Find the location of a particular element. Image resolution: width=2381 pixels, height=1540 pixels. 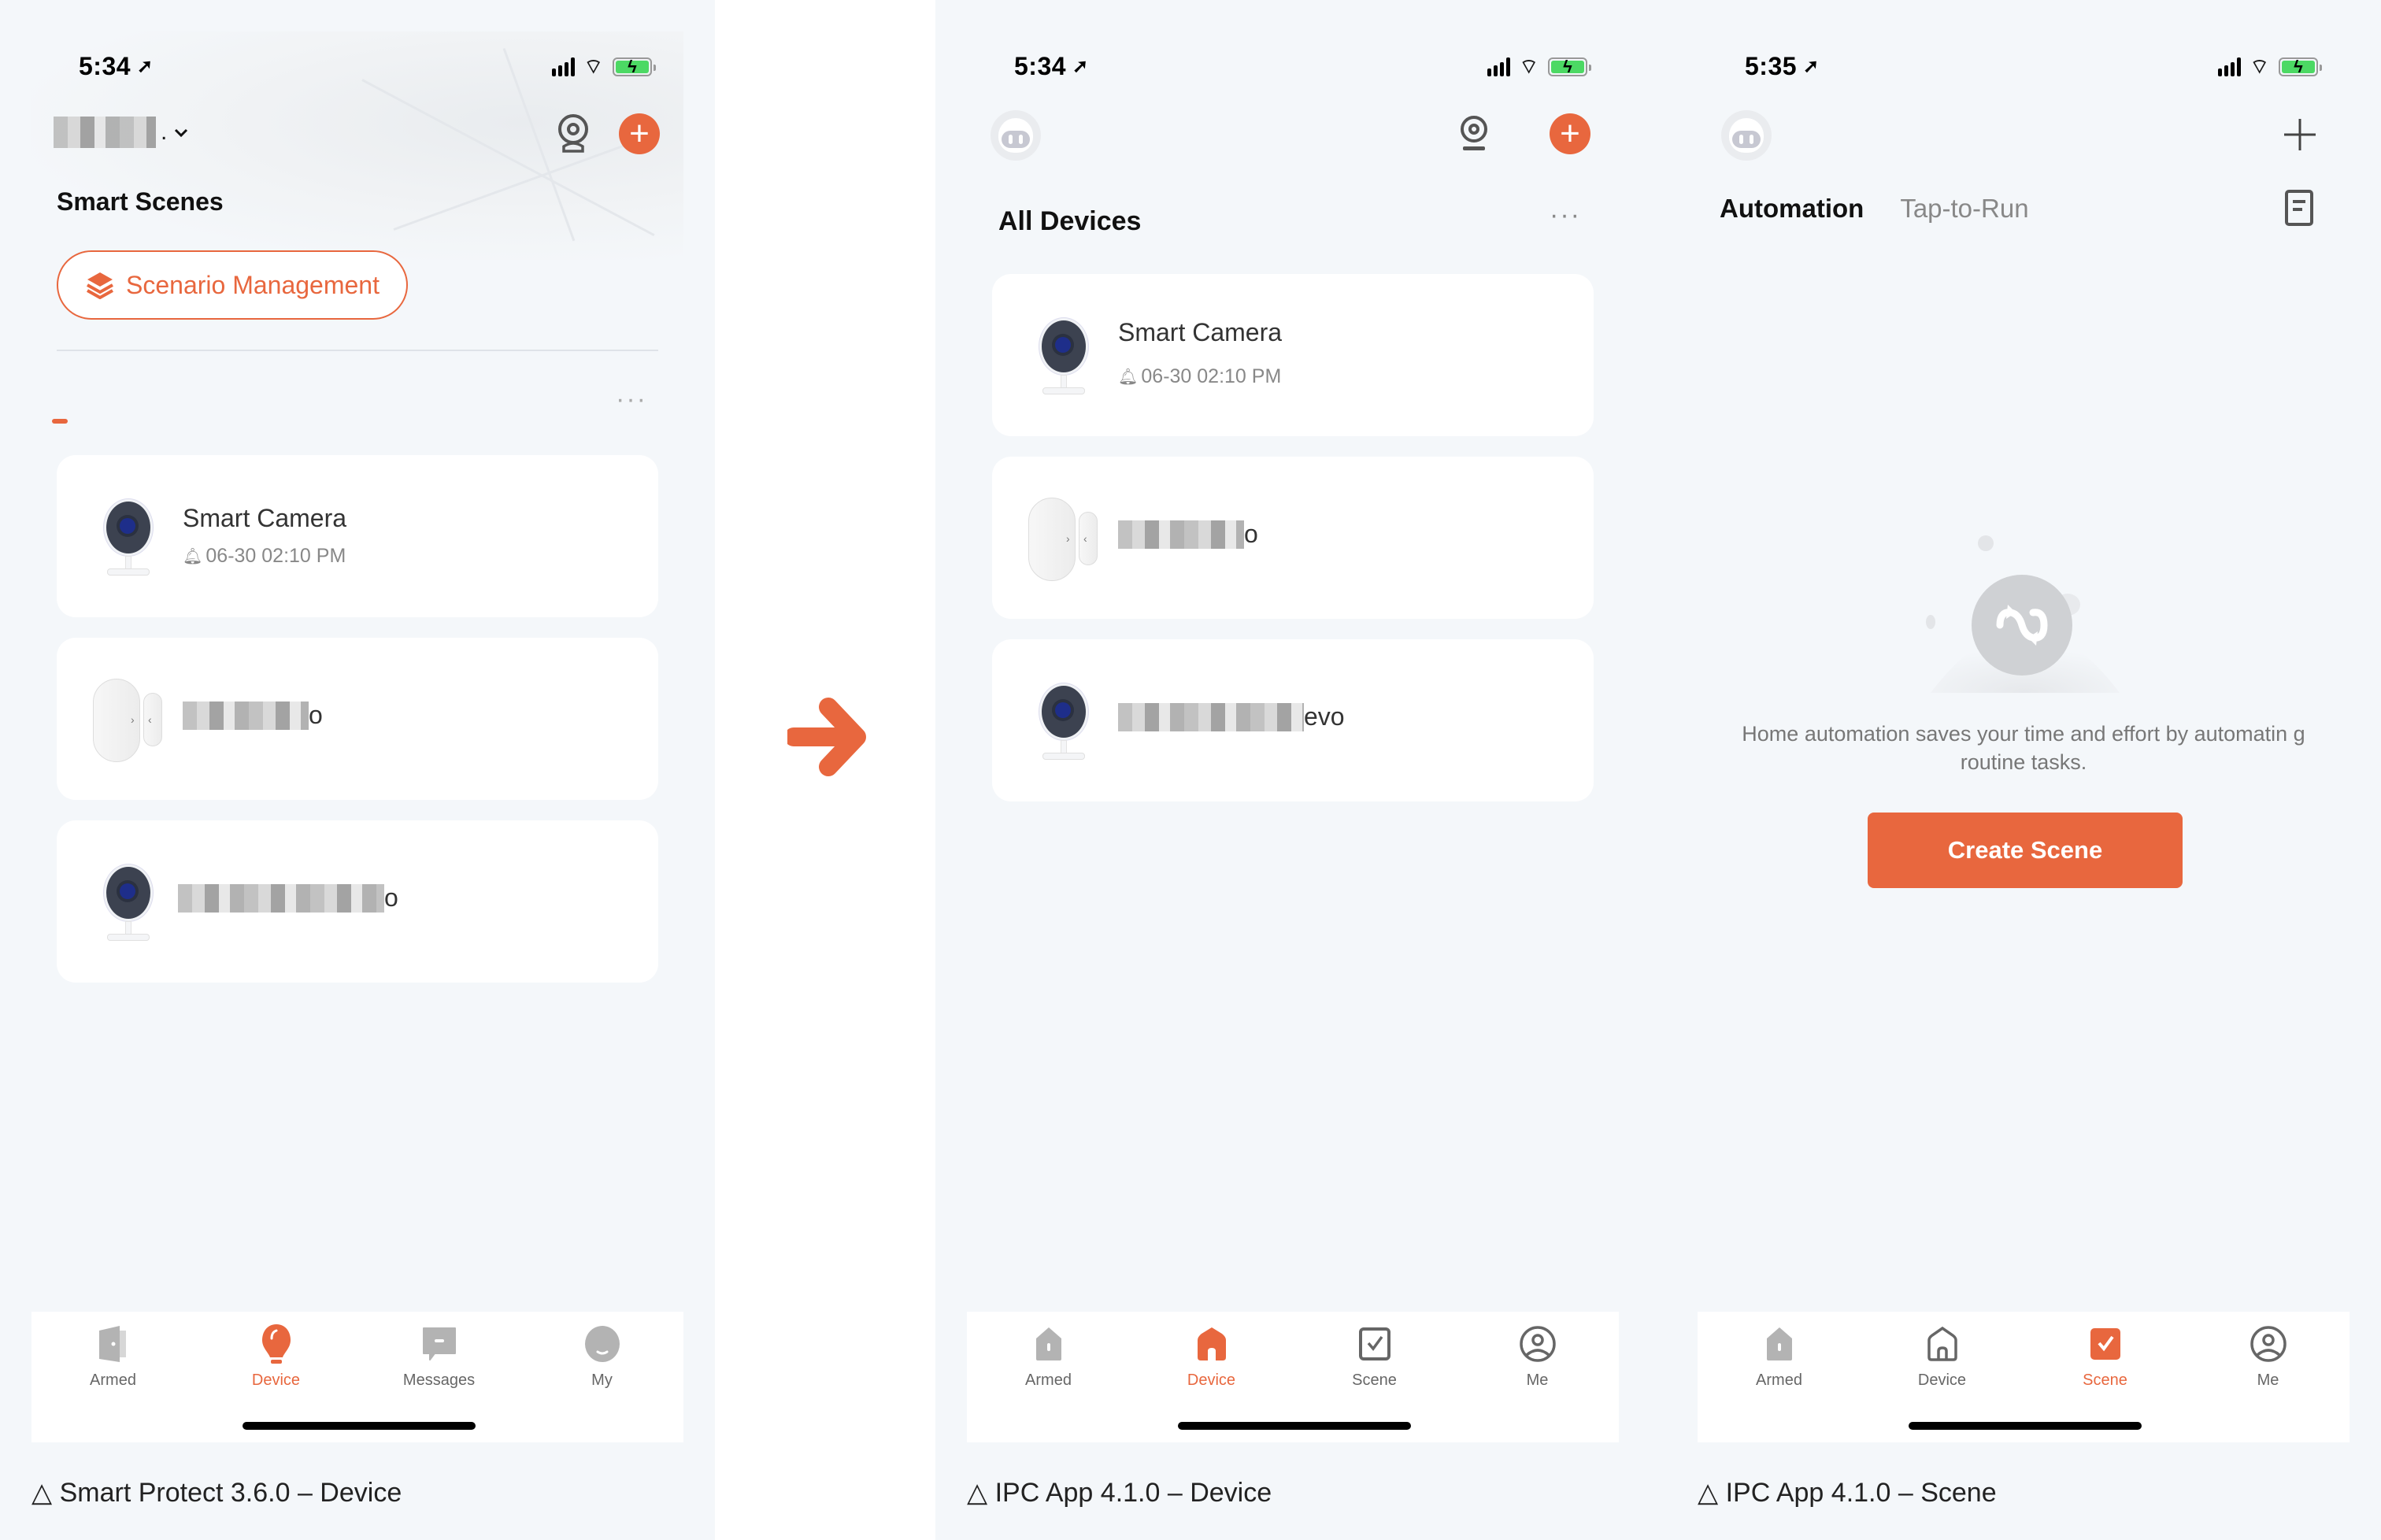

device-name: evo is located at coordinates (1231, 716).